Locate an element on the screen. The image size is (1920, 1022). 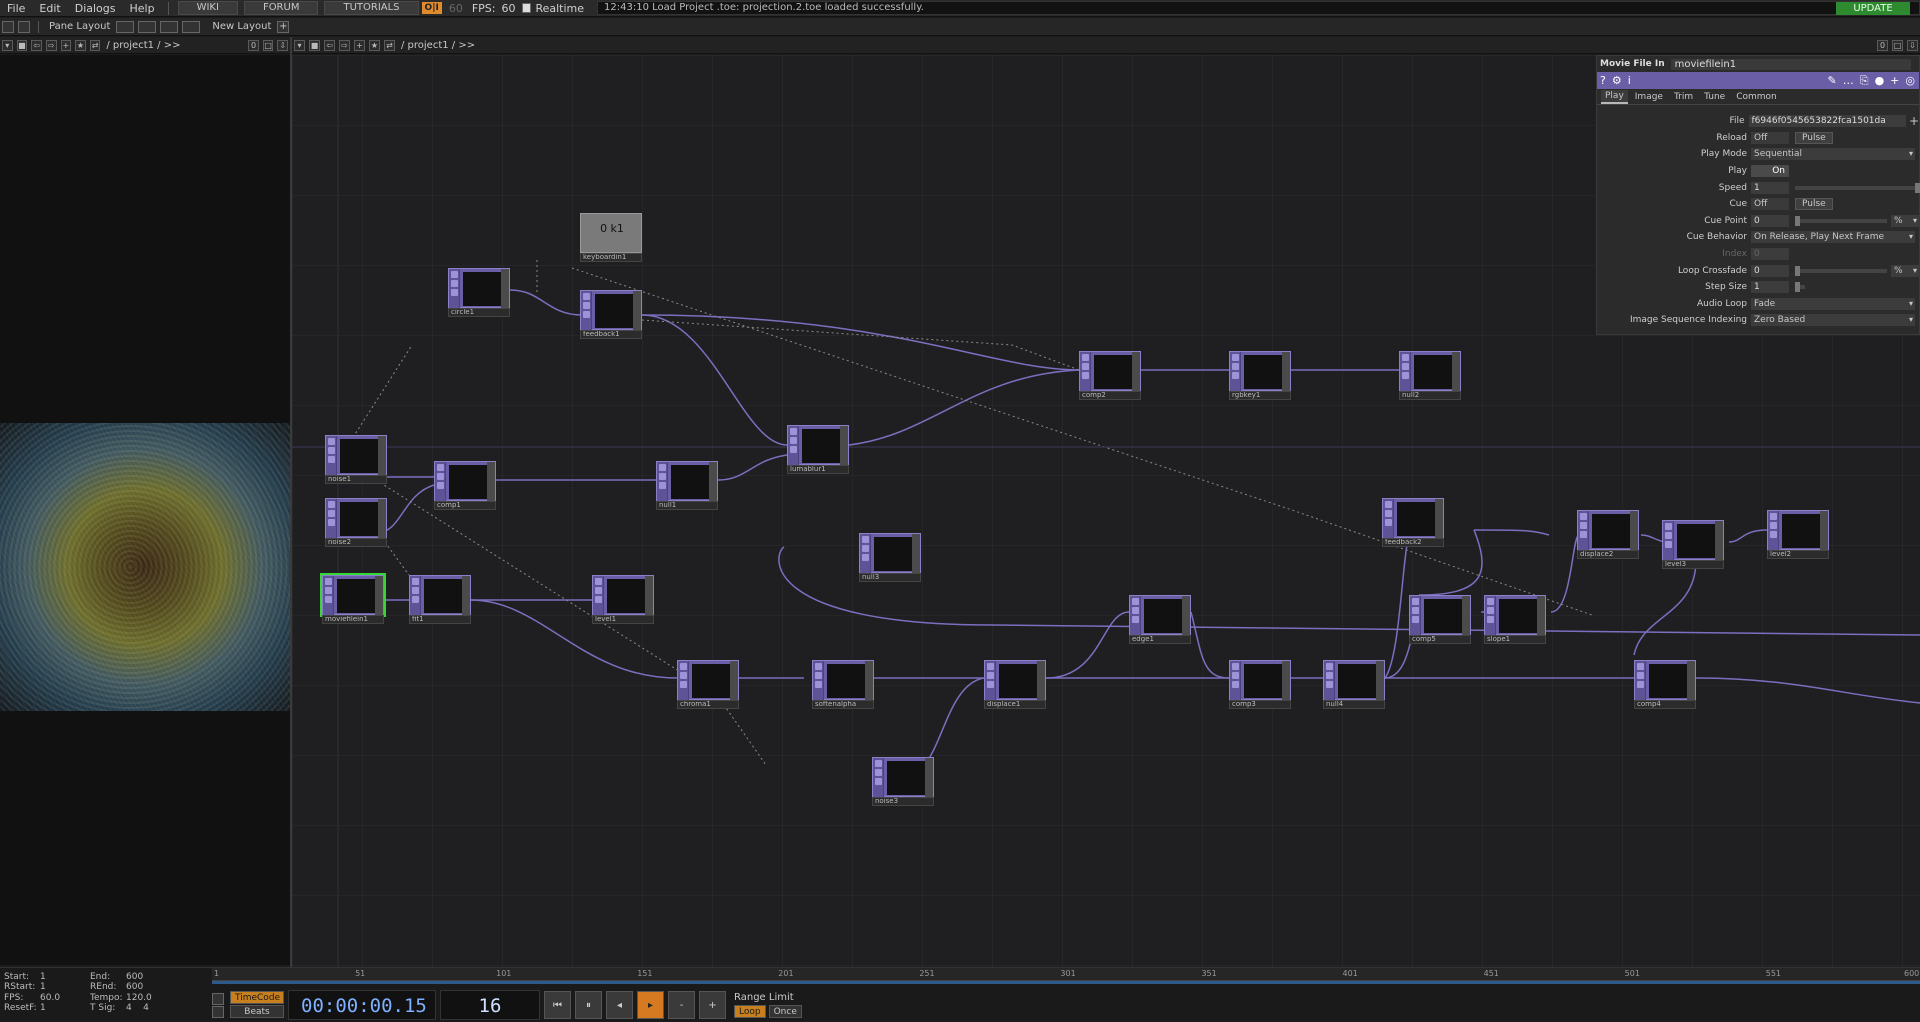
tab-image: Image is located at coordinates (1649, 97).